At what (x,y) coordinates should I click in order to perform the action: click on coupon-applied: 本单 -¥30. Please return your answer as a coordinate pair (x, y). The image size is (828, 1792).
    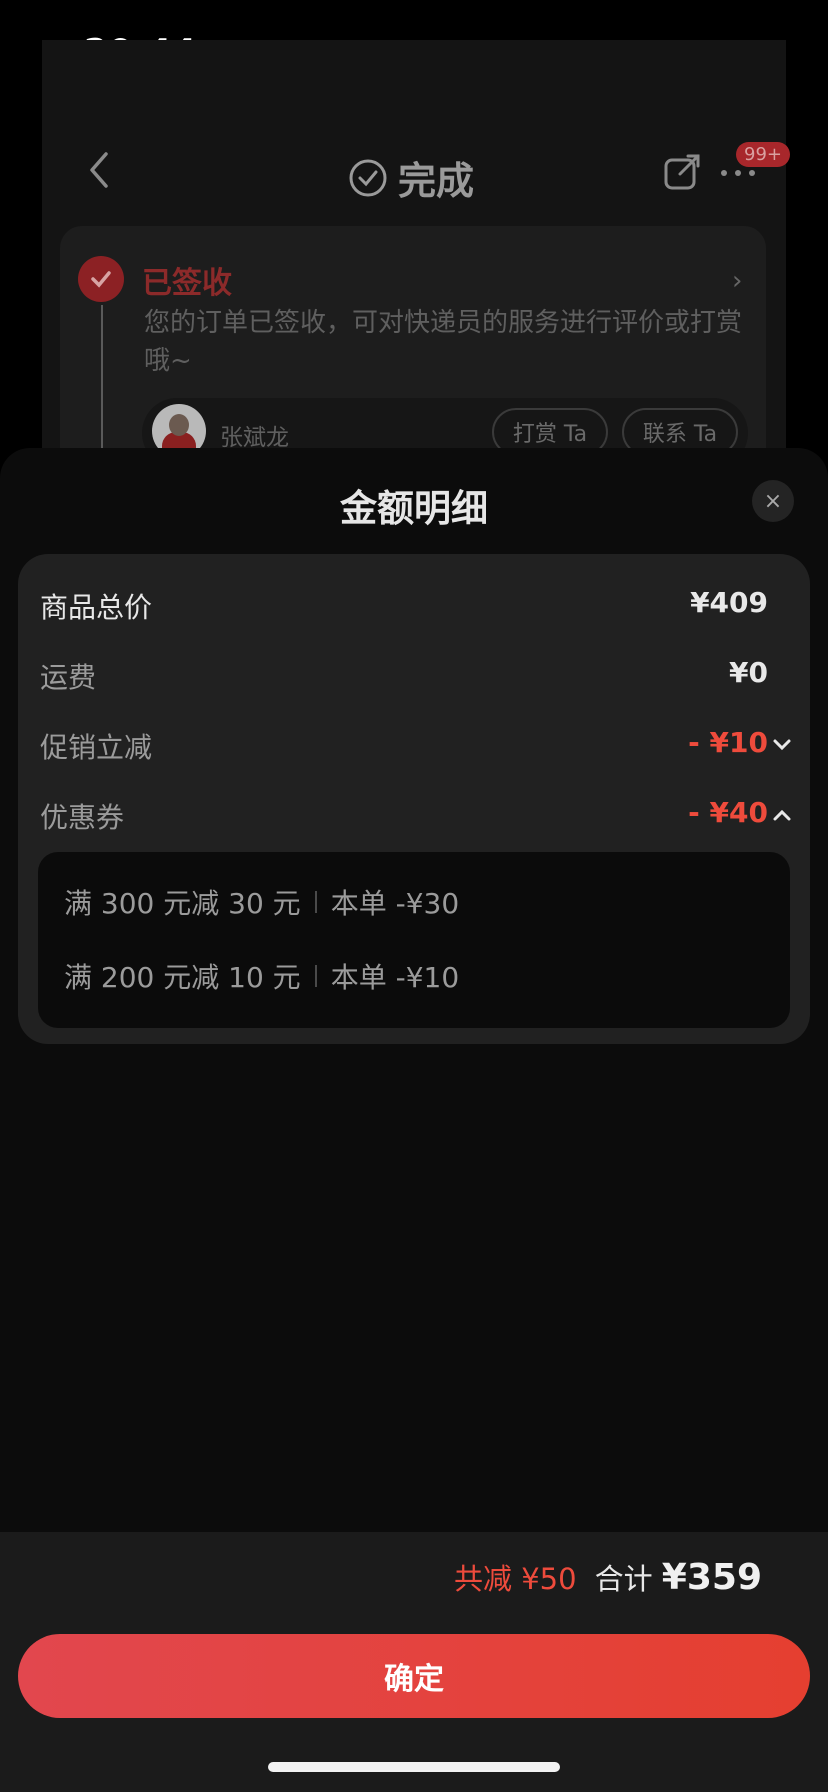
    Looking at the image, I should click on (395, 903).